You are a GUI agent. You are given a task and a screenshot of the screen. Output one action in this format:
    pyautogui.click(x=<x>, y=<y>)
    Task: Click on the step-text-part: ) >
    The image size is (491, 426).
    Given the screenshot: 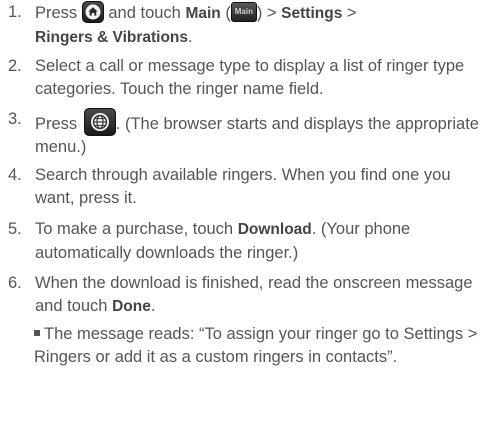 What is the action you would take?
    pyautogui.click(x=269, y=13)
    